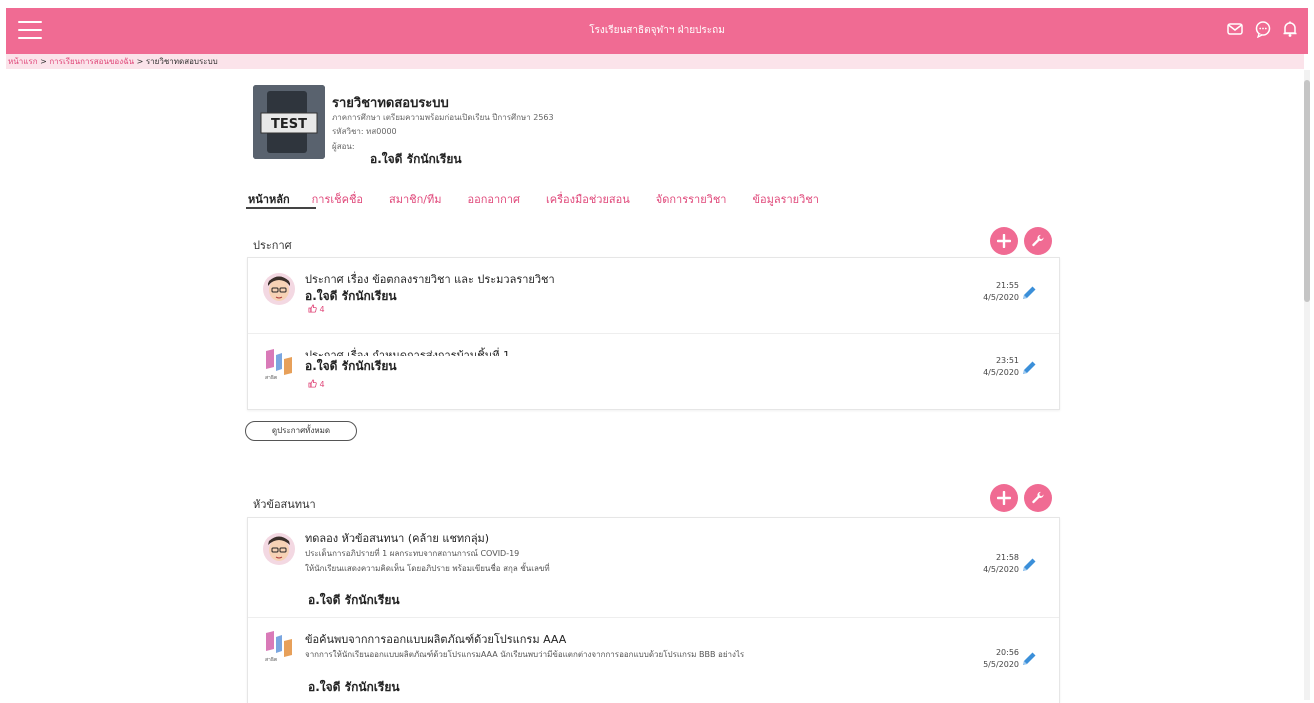 This screenshot has width=1314, height=703. I want to click on discussion-date: 4/5/2020, so click(1001, 569).